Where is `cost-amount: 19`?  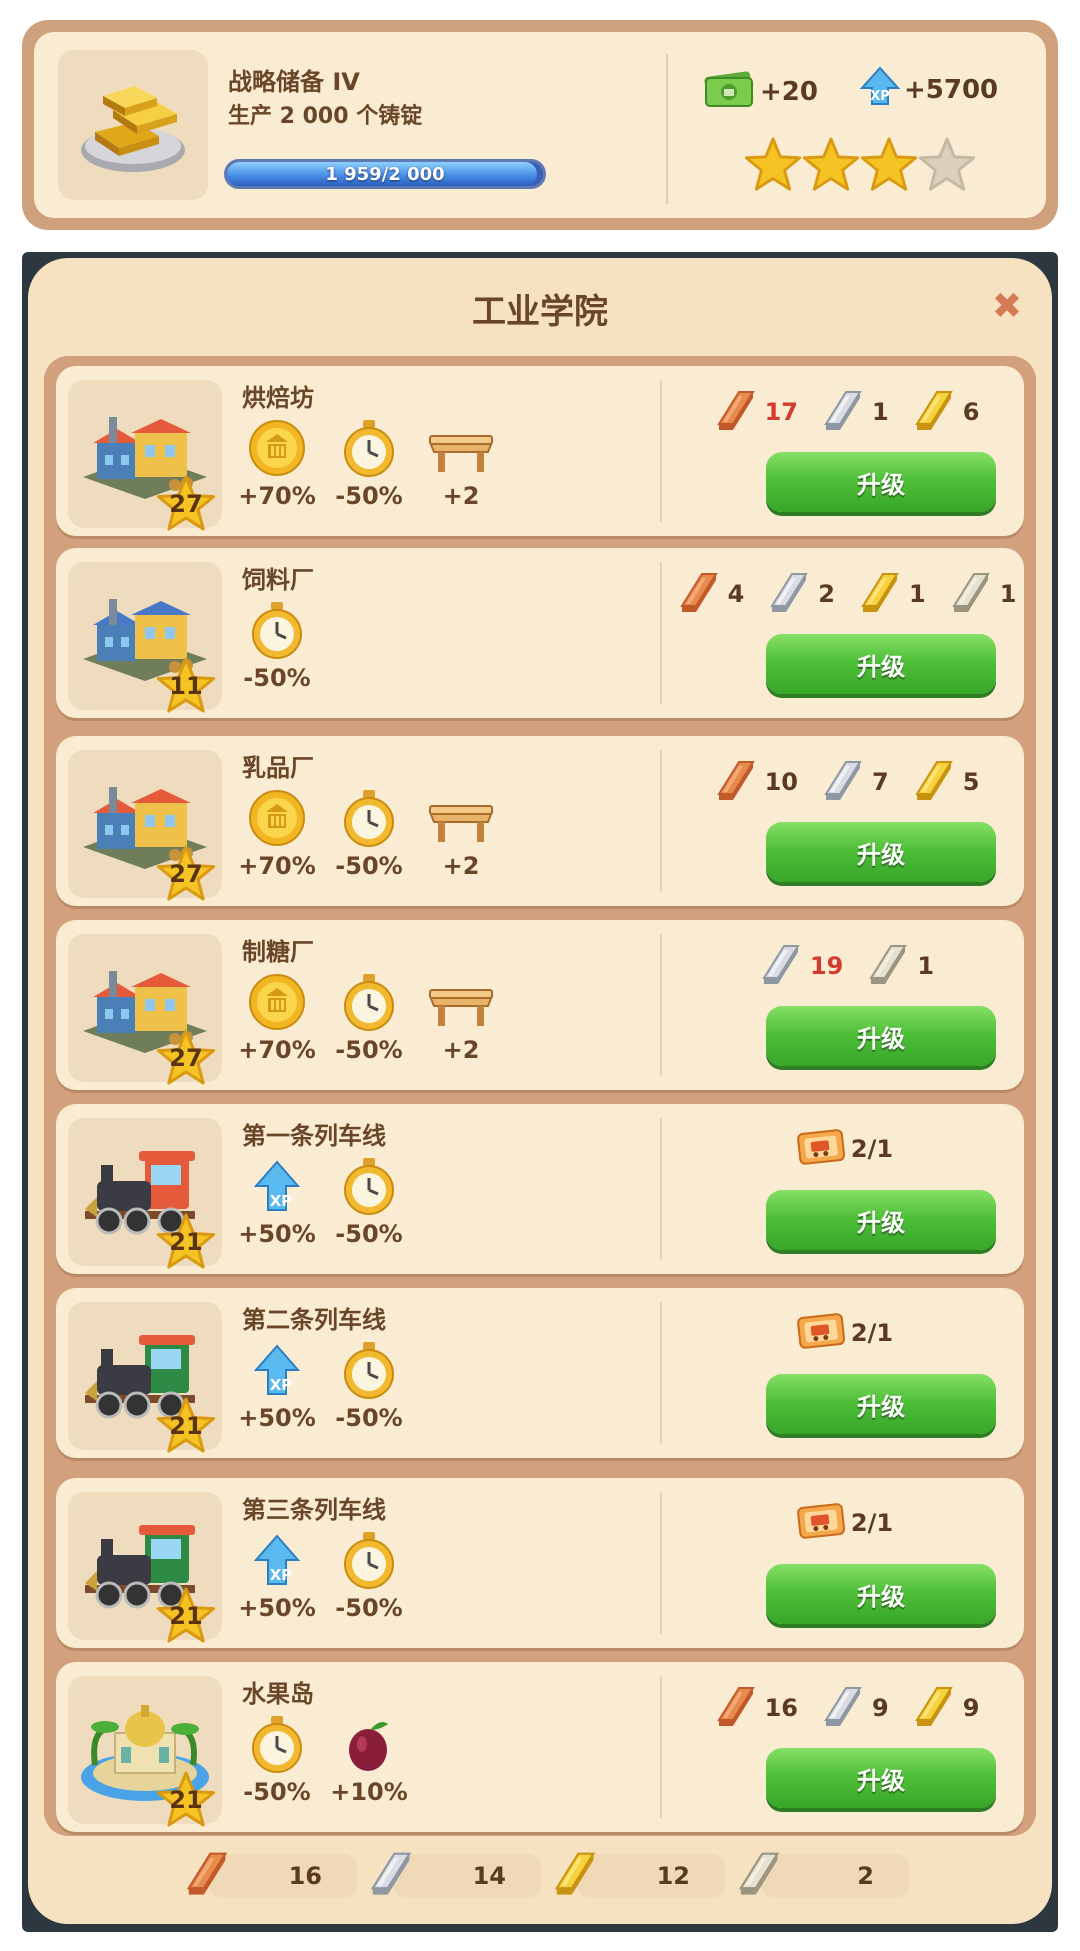
cost-amount: 19 is located at coordinates (826, 966).